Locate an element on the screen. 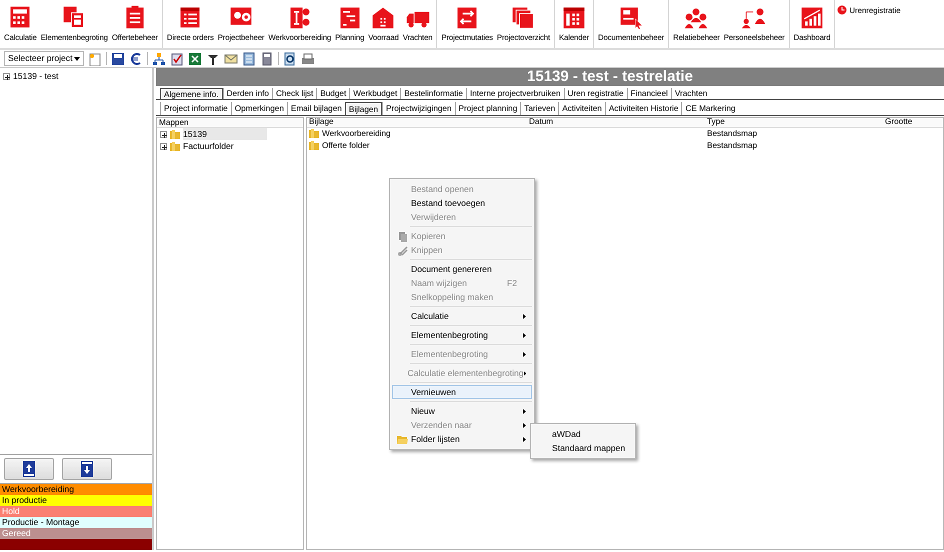 The image size is (944, 552). checklist-button is located at coordinates (177, 59).